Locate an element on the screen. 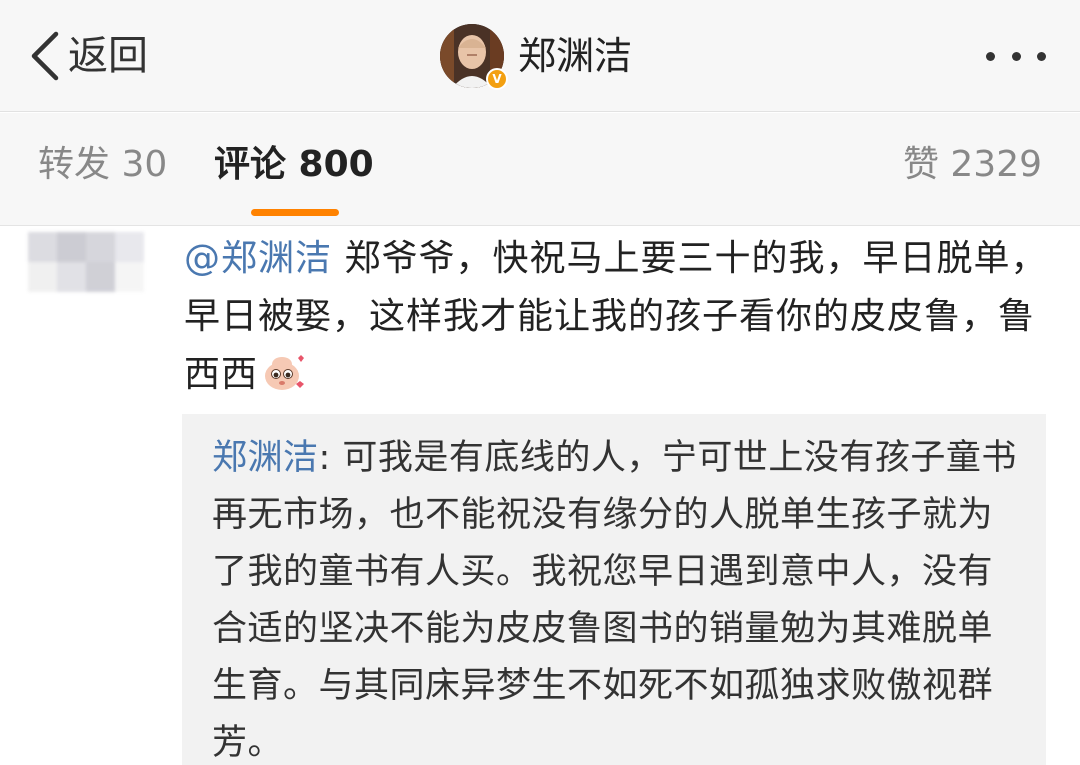 This screenshot has height=765, width=1080. more-options-button is located at coordinates (1016, 56).